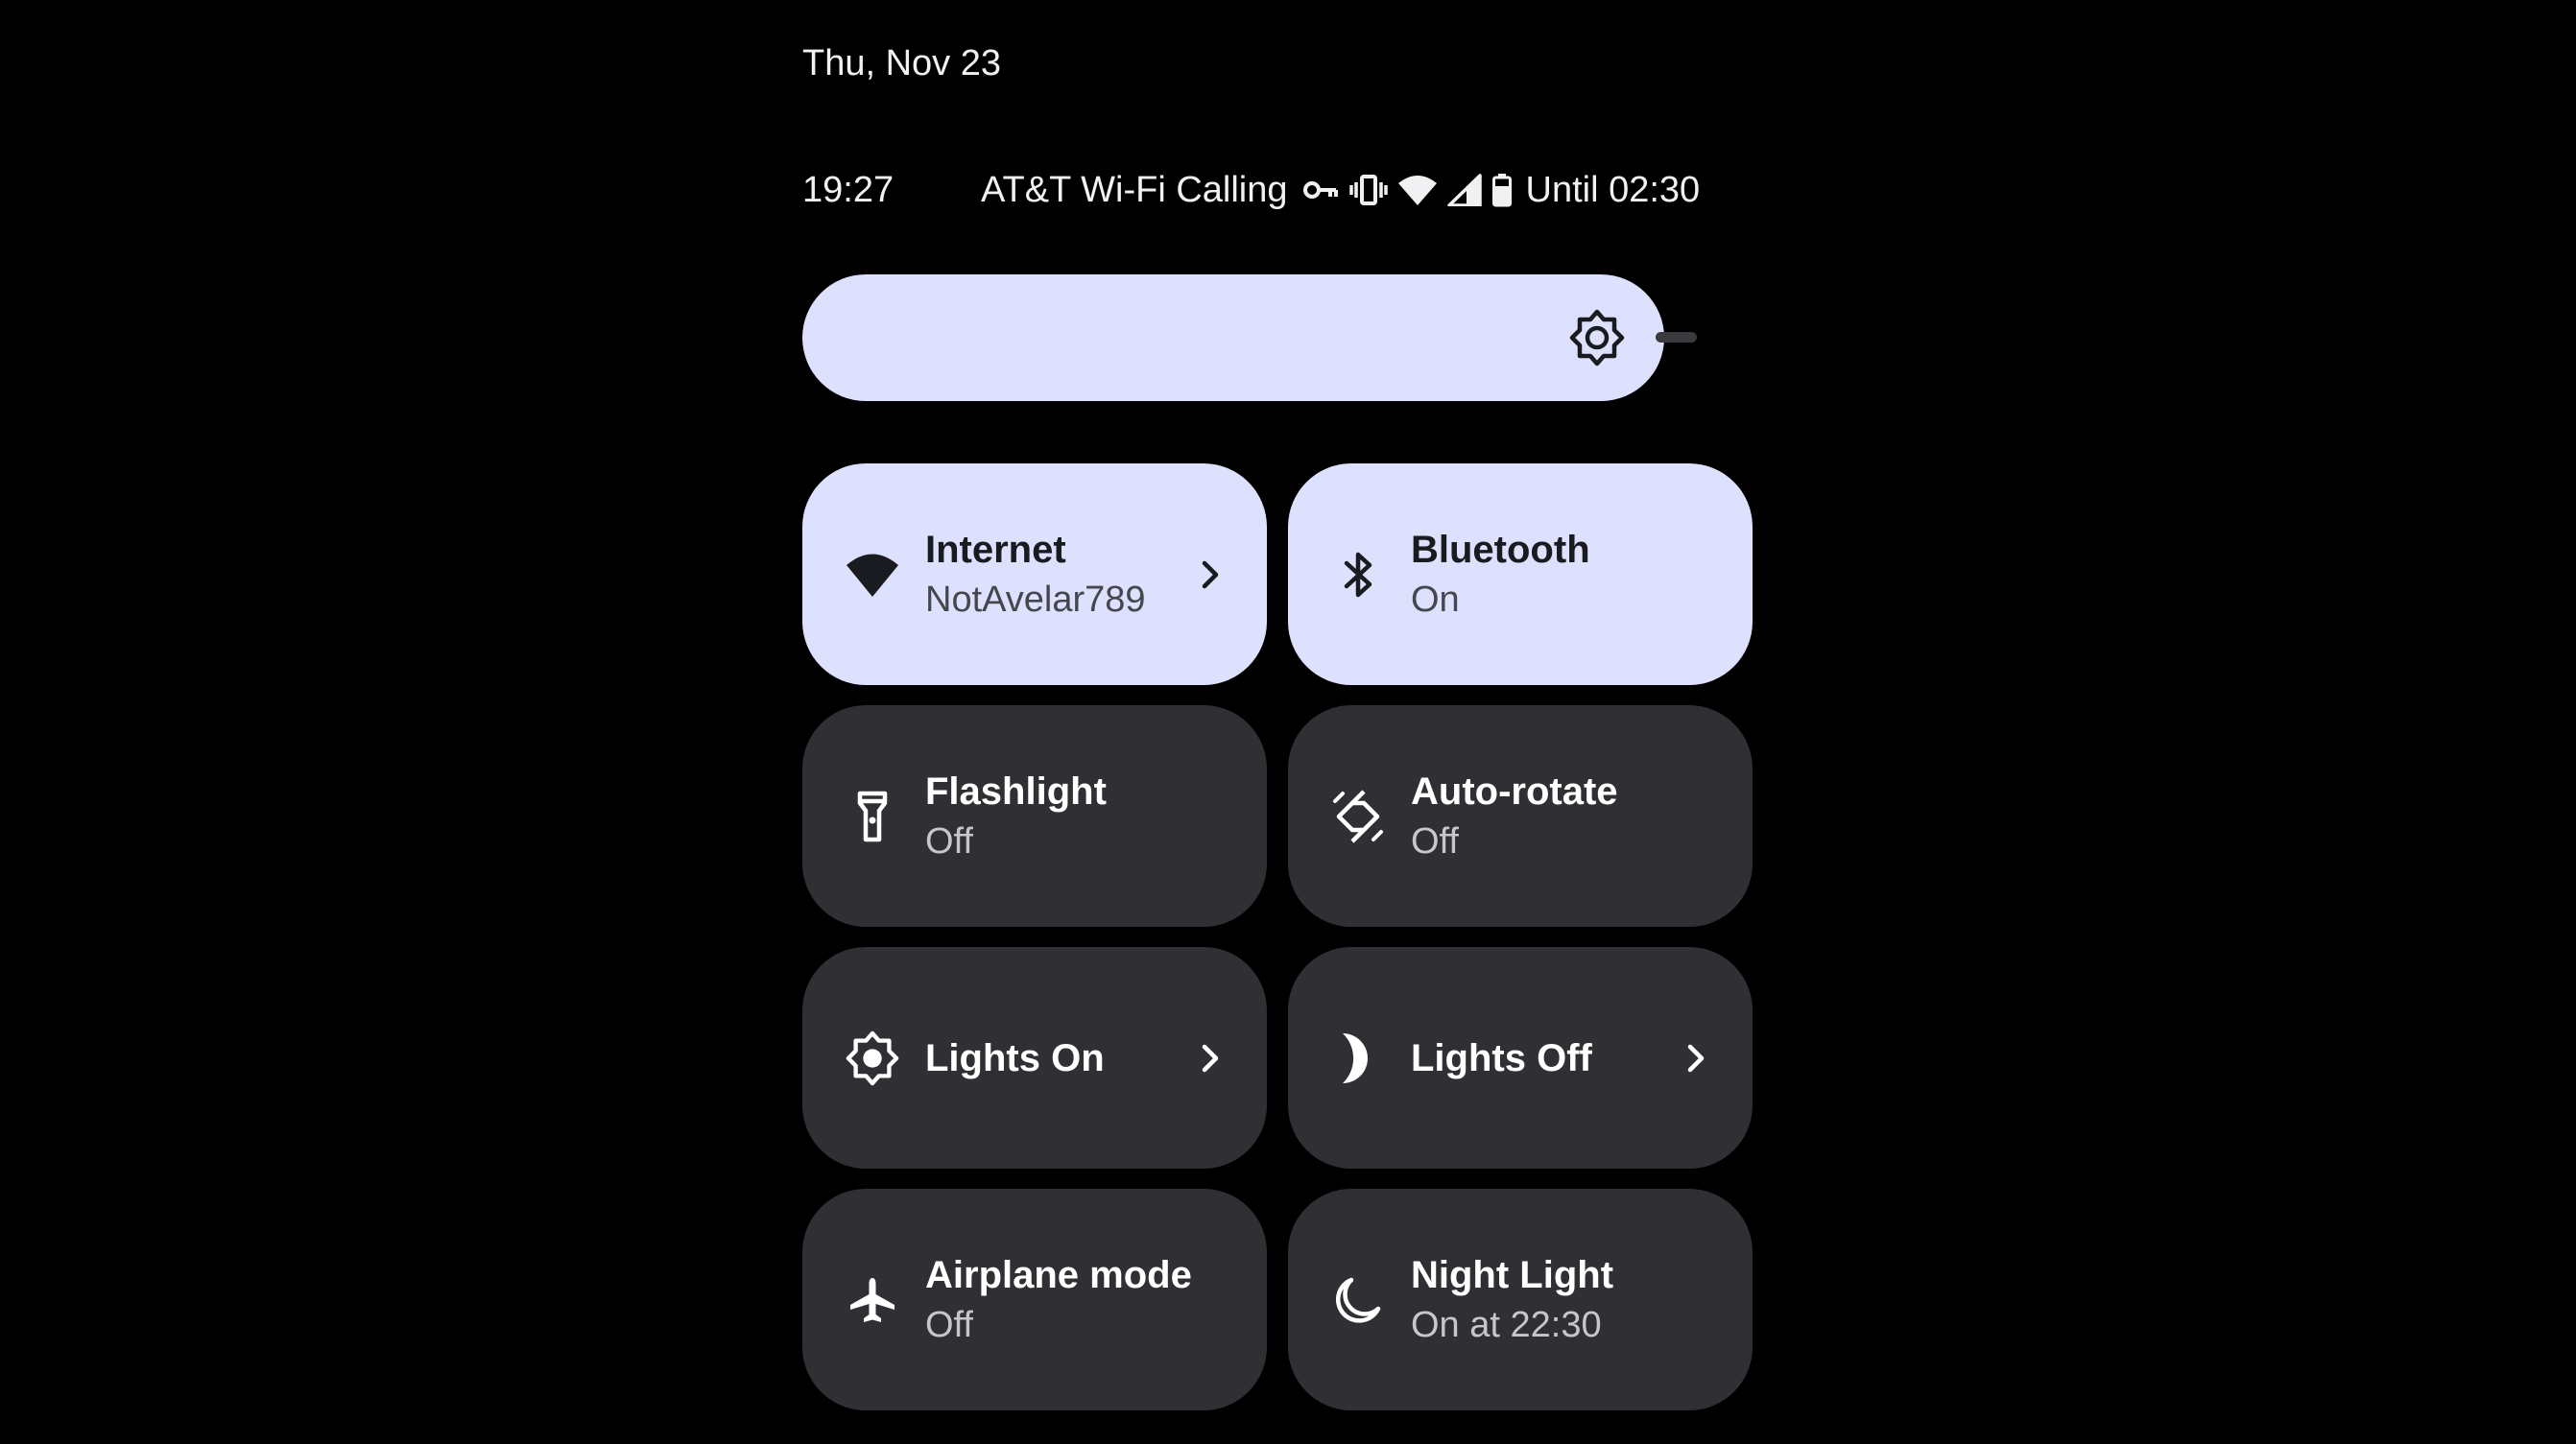  Describe the element at coordinates (1464, 190) in the screenshot. I see `cell-signal-icon` at that location.